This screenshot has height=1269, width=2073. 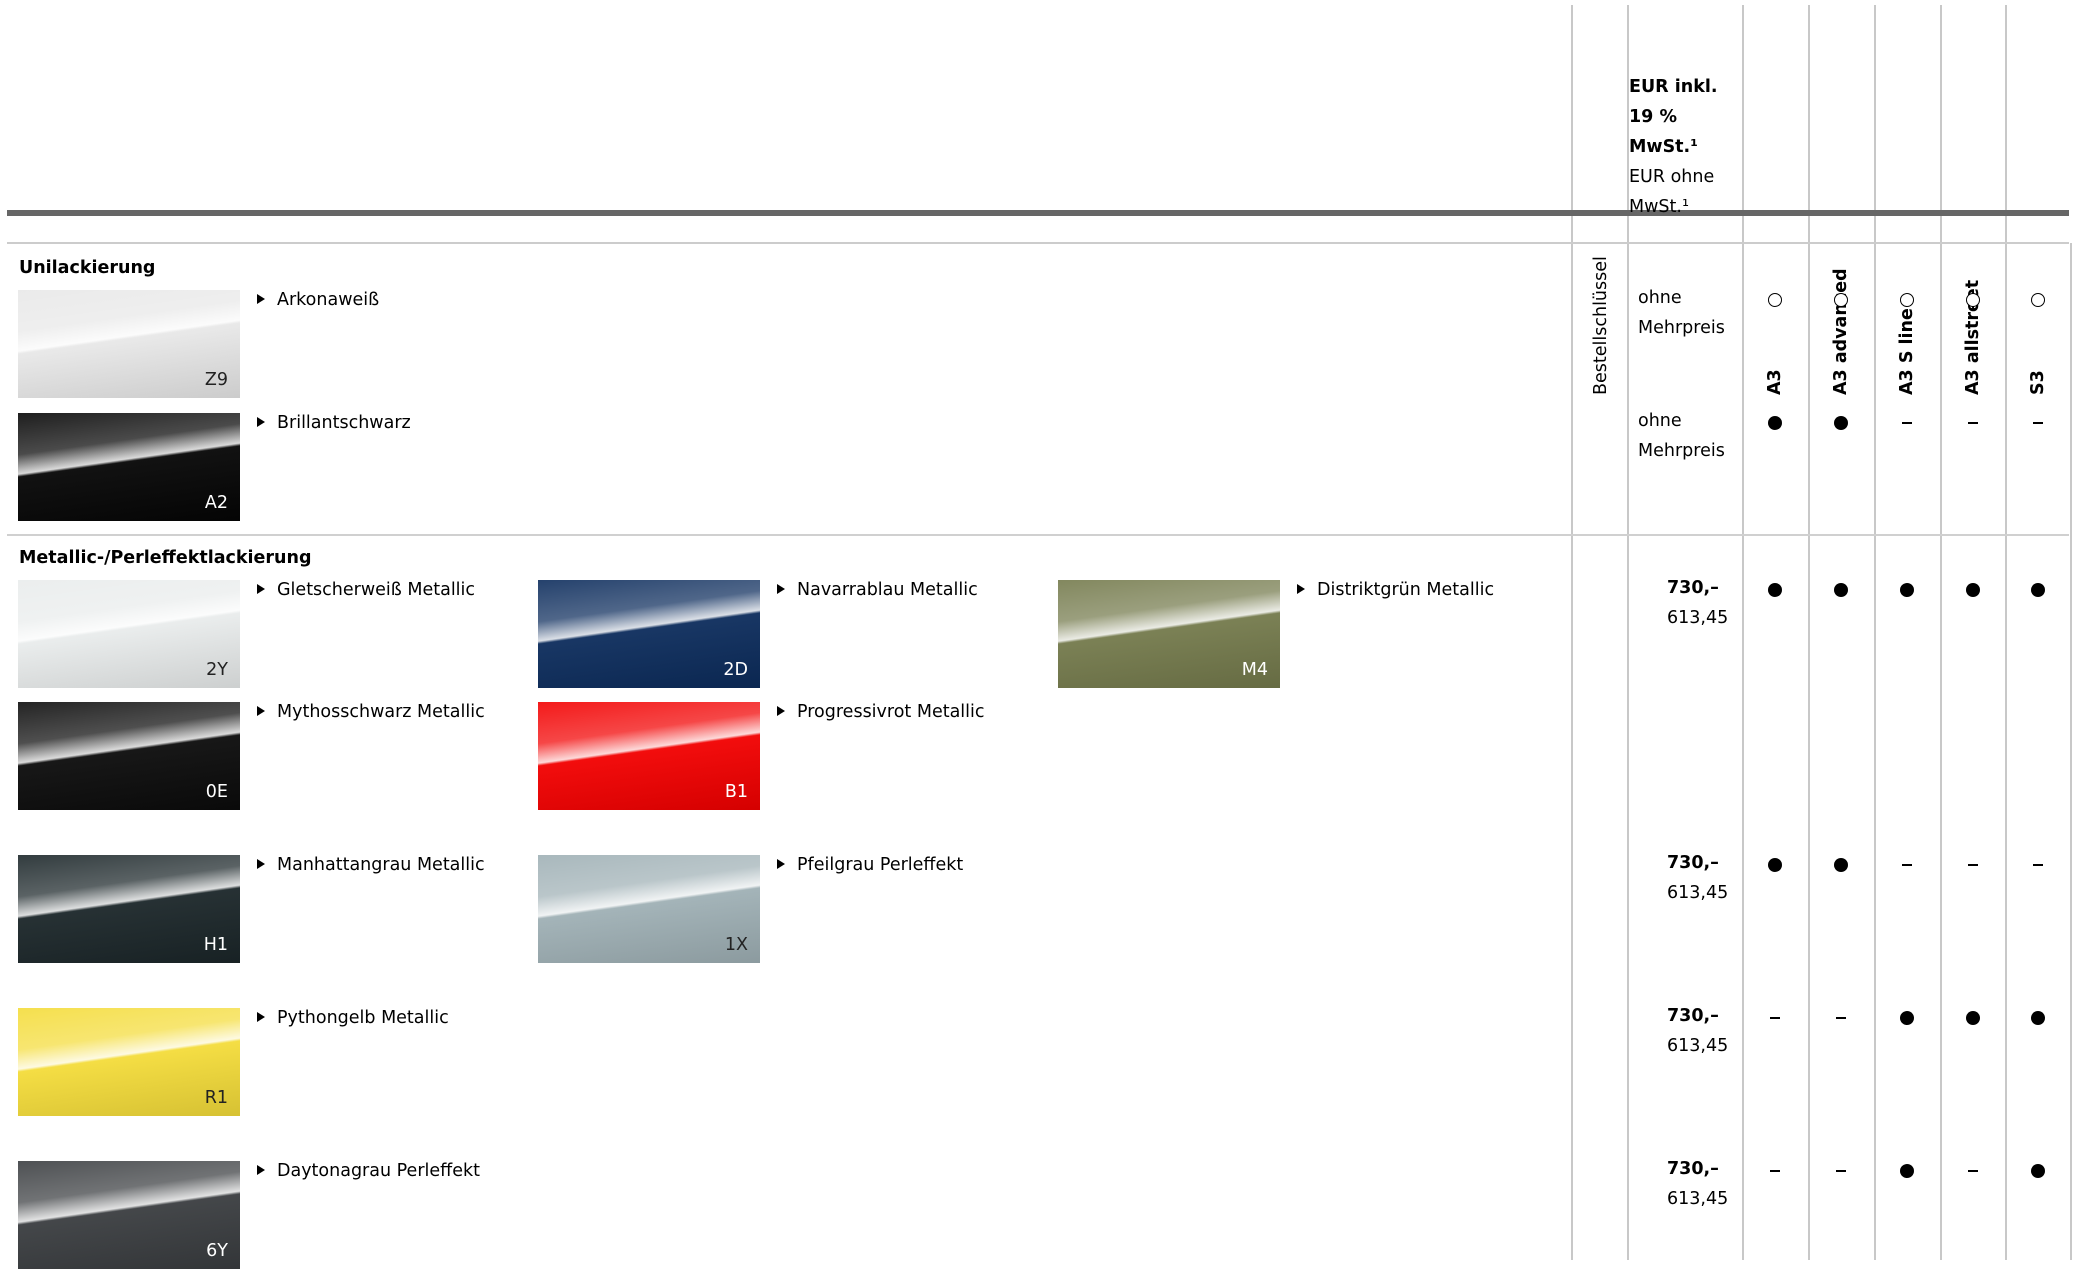 I want to click on color-name-label: Brillantschwarz, so click(x=344, y=423).